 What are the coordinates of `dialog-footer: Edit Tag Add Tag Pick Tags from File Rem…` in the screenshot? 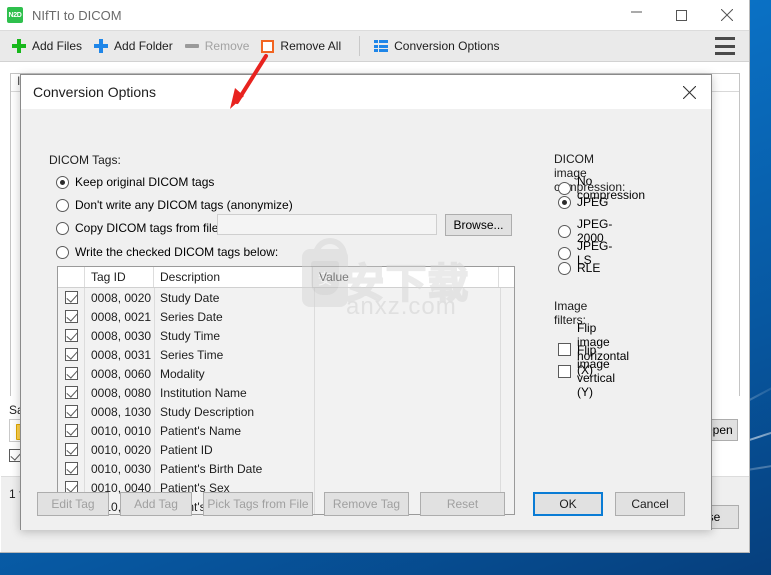 It's located at (367, 511).